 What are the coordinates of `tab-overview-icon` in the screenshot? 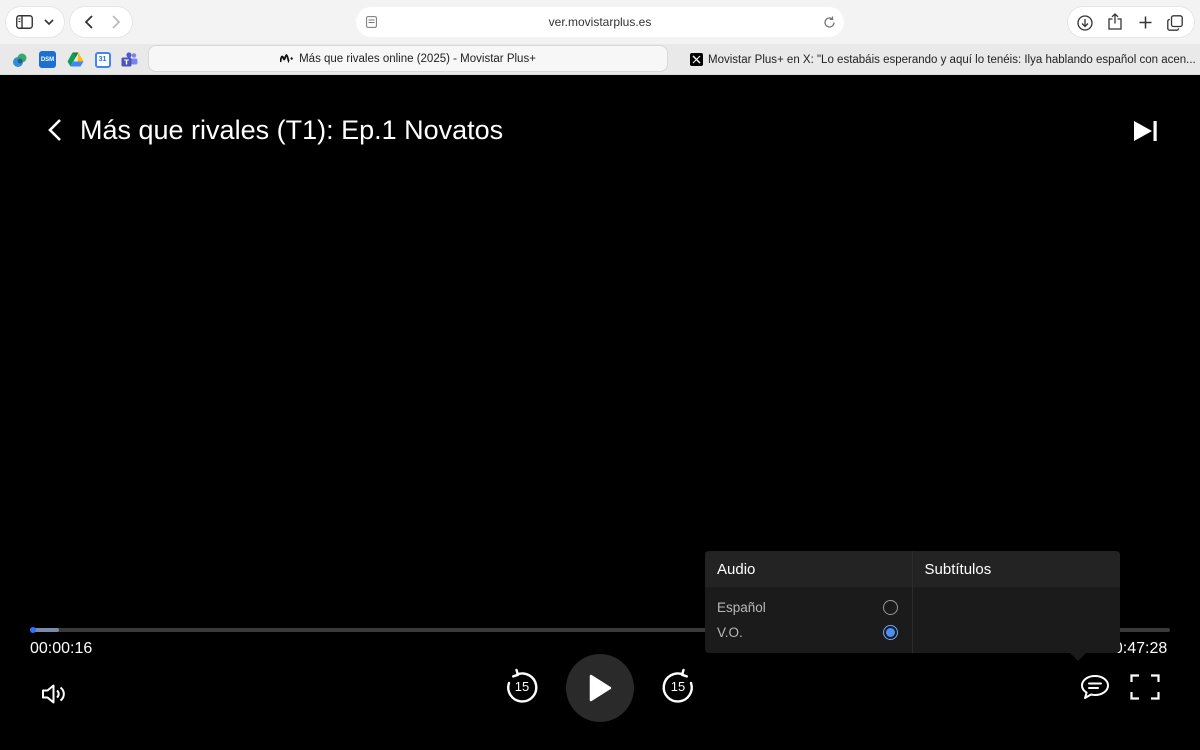 It's located at (1174, 22).